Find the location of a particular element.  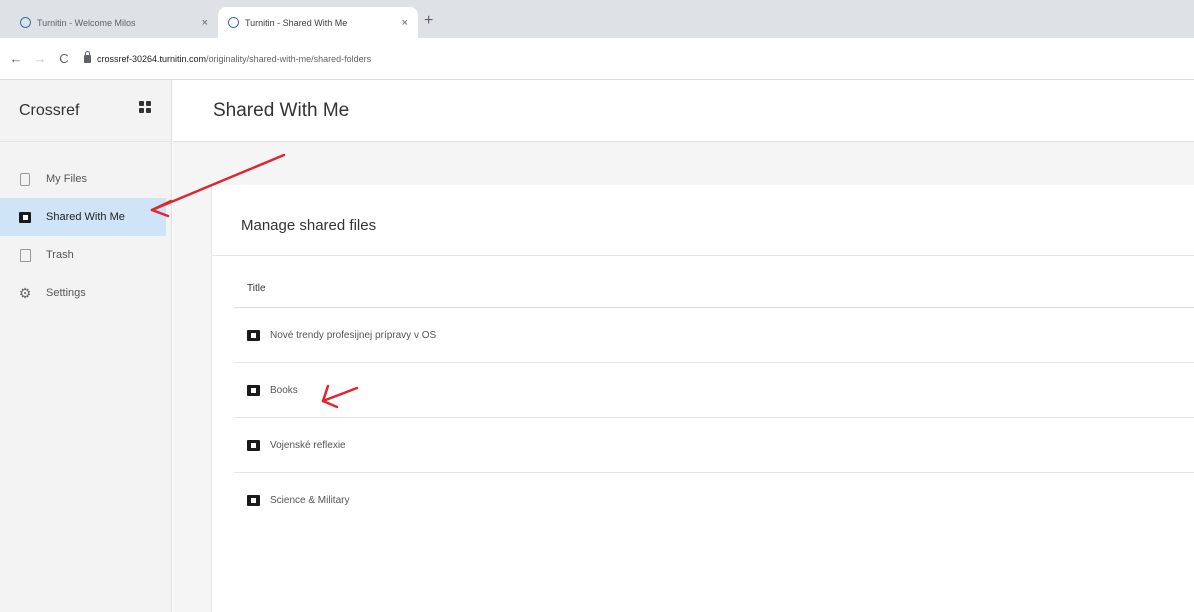

page-title: Shared With Me is located at coordinates (281, 110).